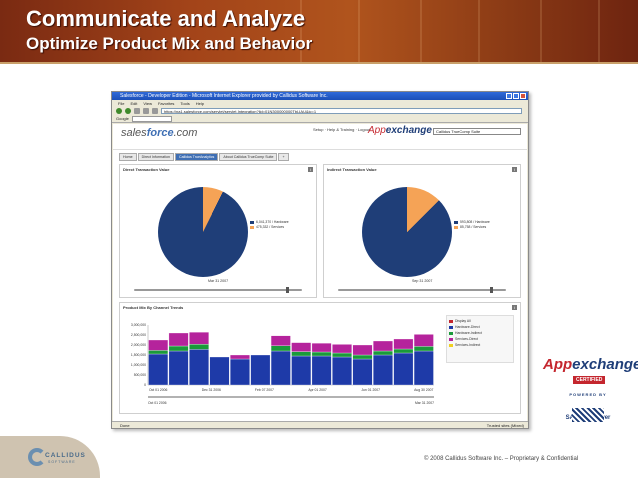 The height and width of the screenshot is (478, 638). Describe the element at coordinates (155, 111) in the screenshot. I see `home-icon` at that location.